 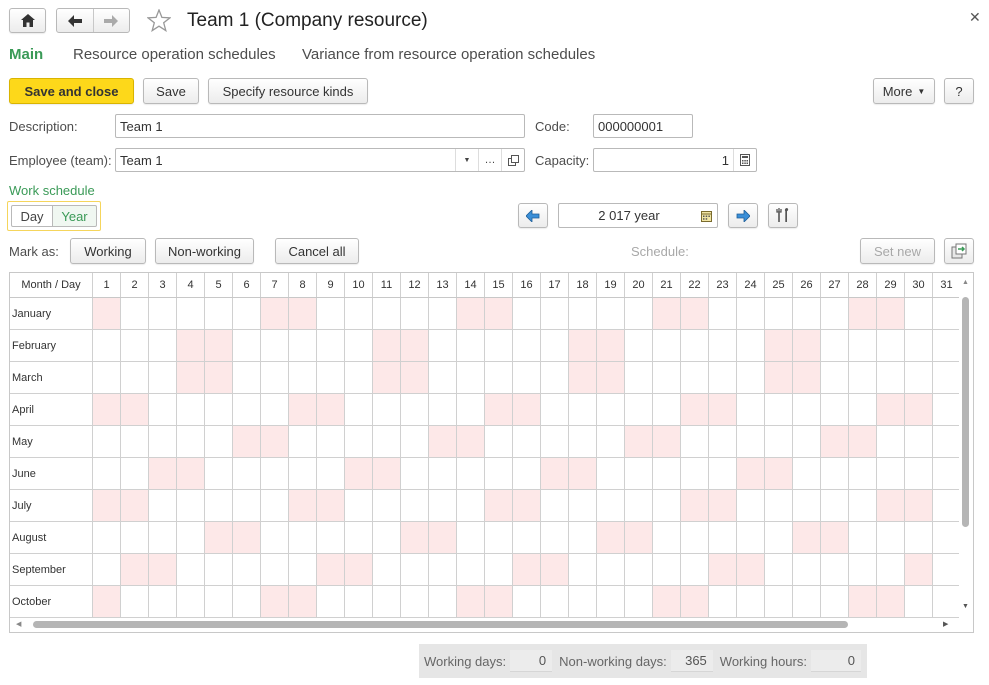 What do you see at coordinates (965, 606) in the screenshot?
I see `scroll-down-arrow: ▼` at bounding box center [965, 606].